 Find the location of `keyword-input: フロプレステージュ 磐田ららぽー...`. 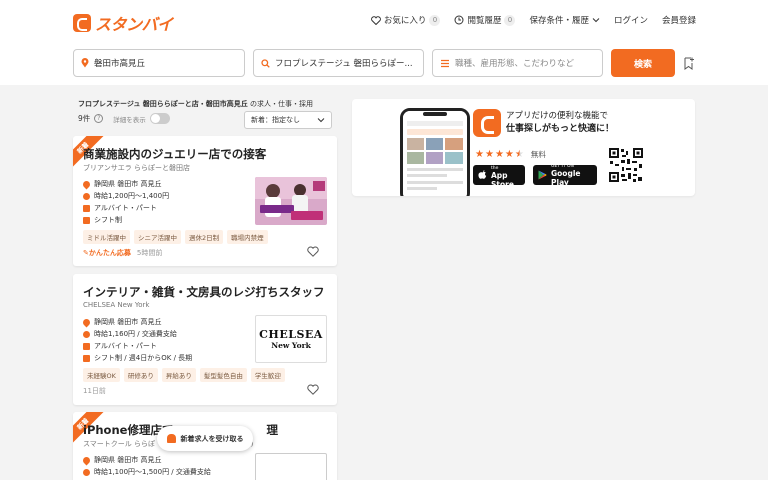

keyword-input: フロプレステージュ 磐田ららぽー... is located at coordinates (338, 63).